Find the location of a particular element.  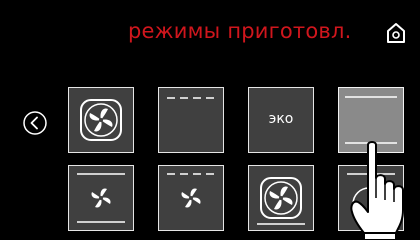

mode-tile-top-heat-dashed is located at coordinates (191, 120).